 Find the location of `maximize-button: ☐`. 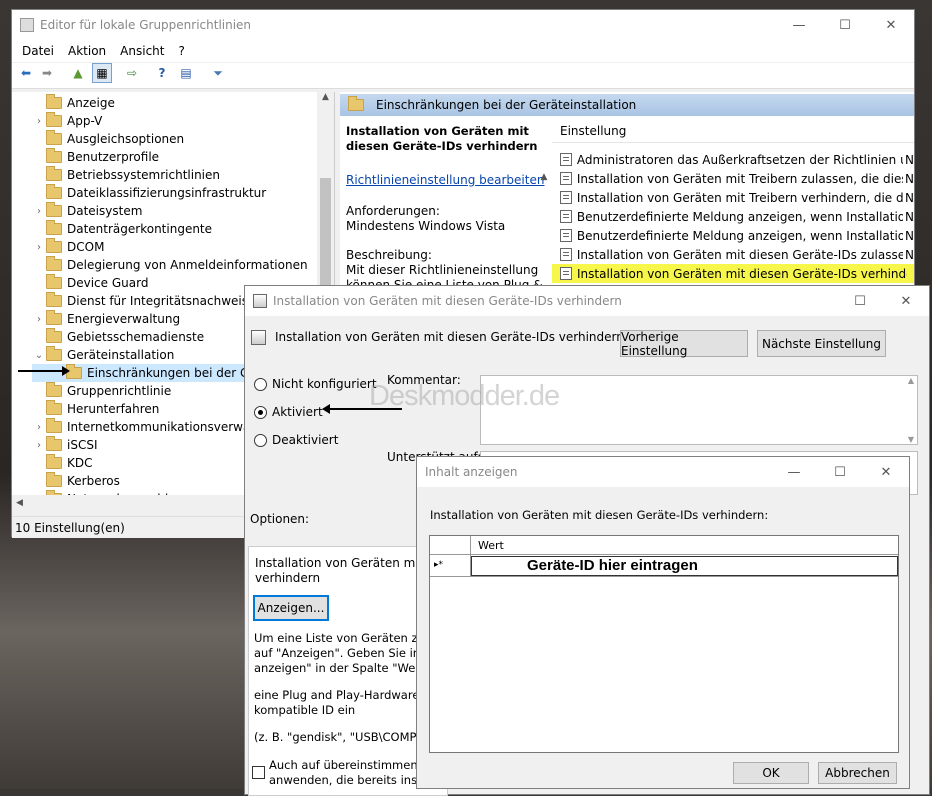

maximize-button: ☐ is located at coordinates (845, 25).